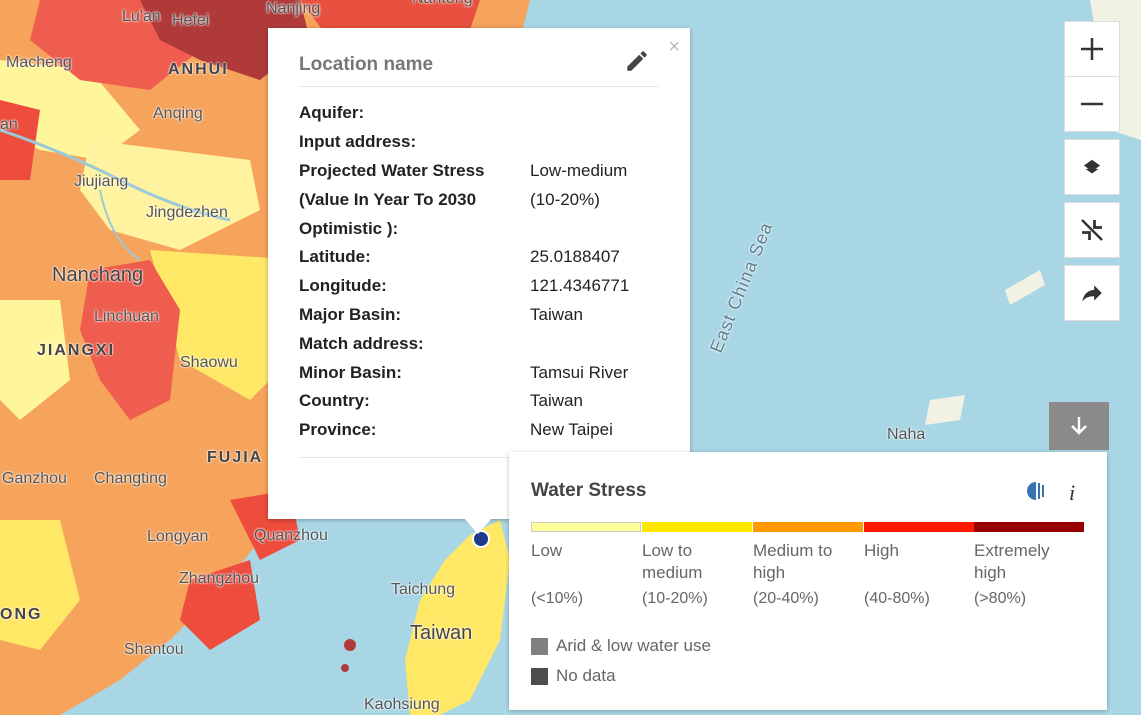 This screenshot has height=715, width=1141. I want to click on zoom-in-button, so click(1092, 49).